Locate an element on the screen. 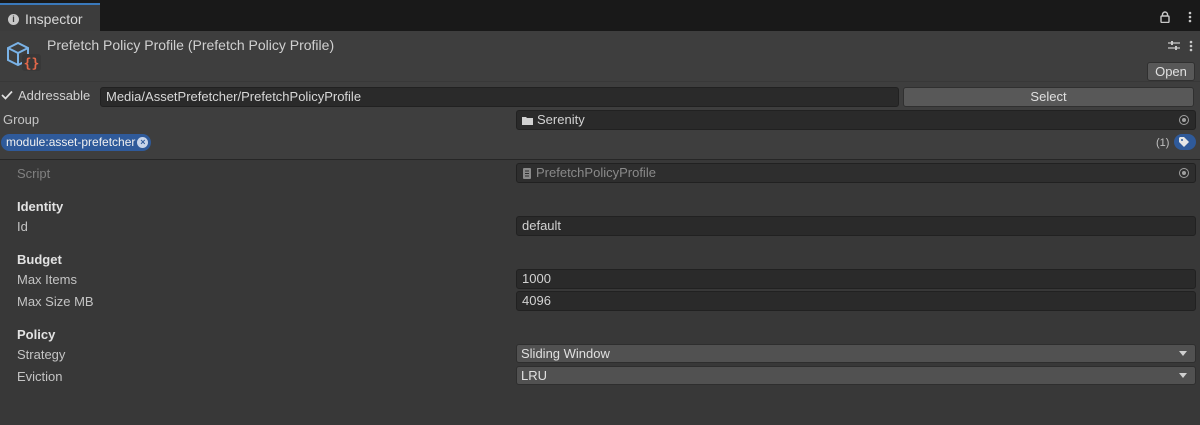 The width and height of the screenshot is (1200, 425). tab-label: Inspector is located at coordinates (54, 19).